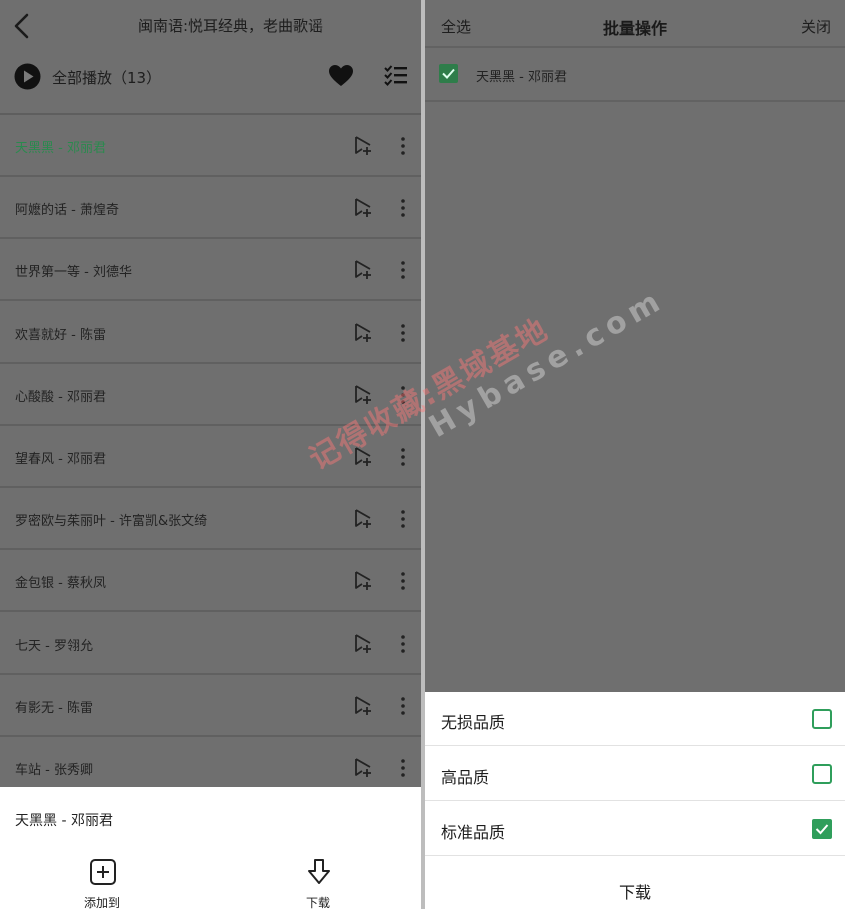 The height and width of the screenshot is (909, 845). What do you see at coordinates (816, 26) in the screenshot?
I see `close-button: 关闭` at bounding box center [816, 26].